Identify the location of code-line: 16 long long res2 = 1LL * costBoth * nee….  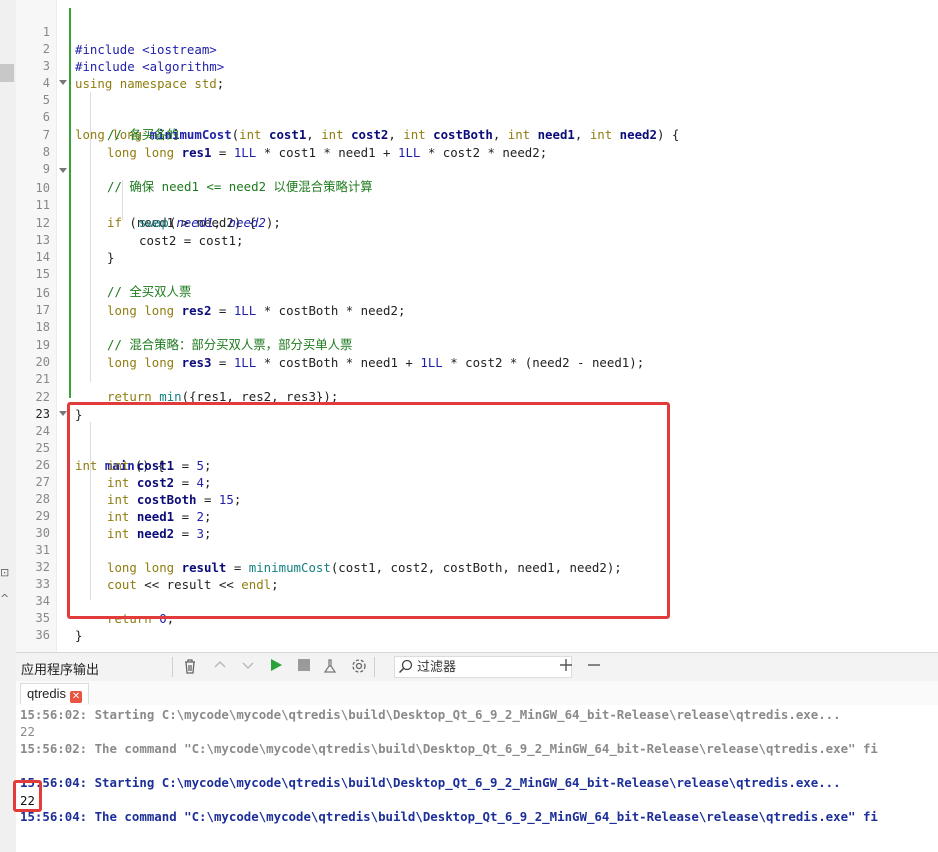
(477, 293).